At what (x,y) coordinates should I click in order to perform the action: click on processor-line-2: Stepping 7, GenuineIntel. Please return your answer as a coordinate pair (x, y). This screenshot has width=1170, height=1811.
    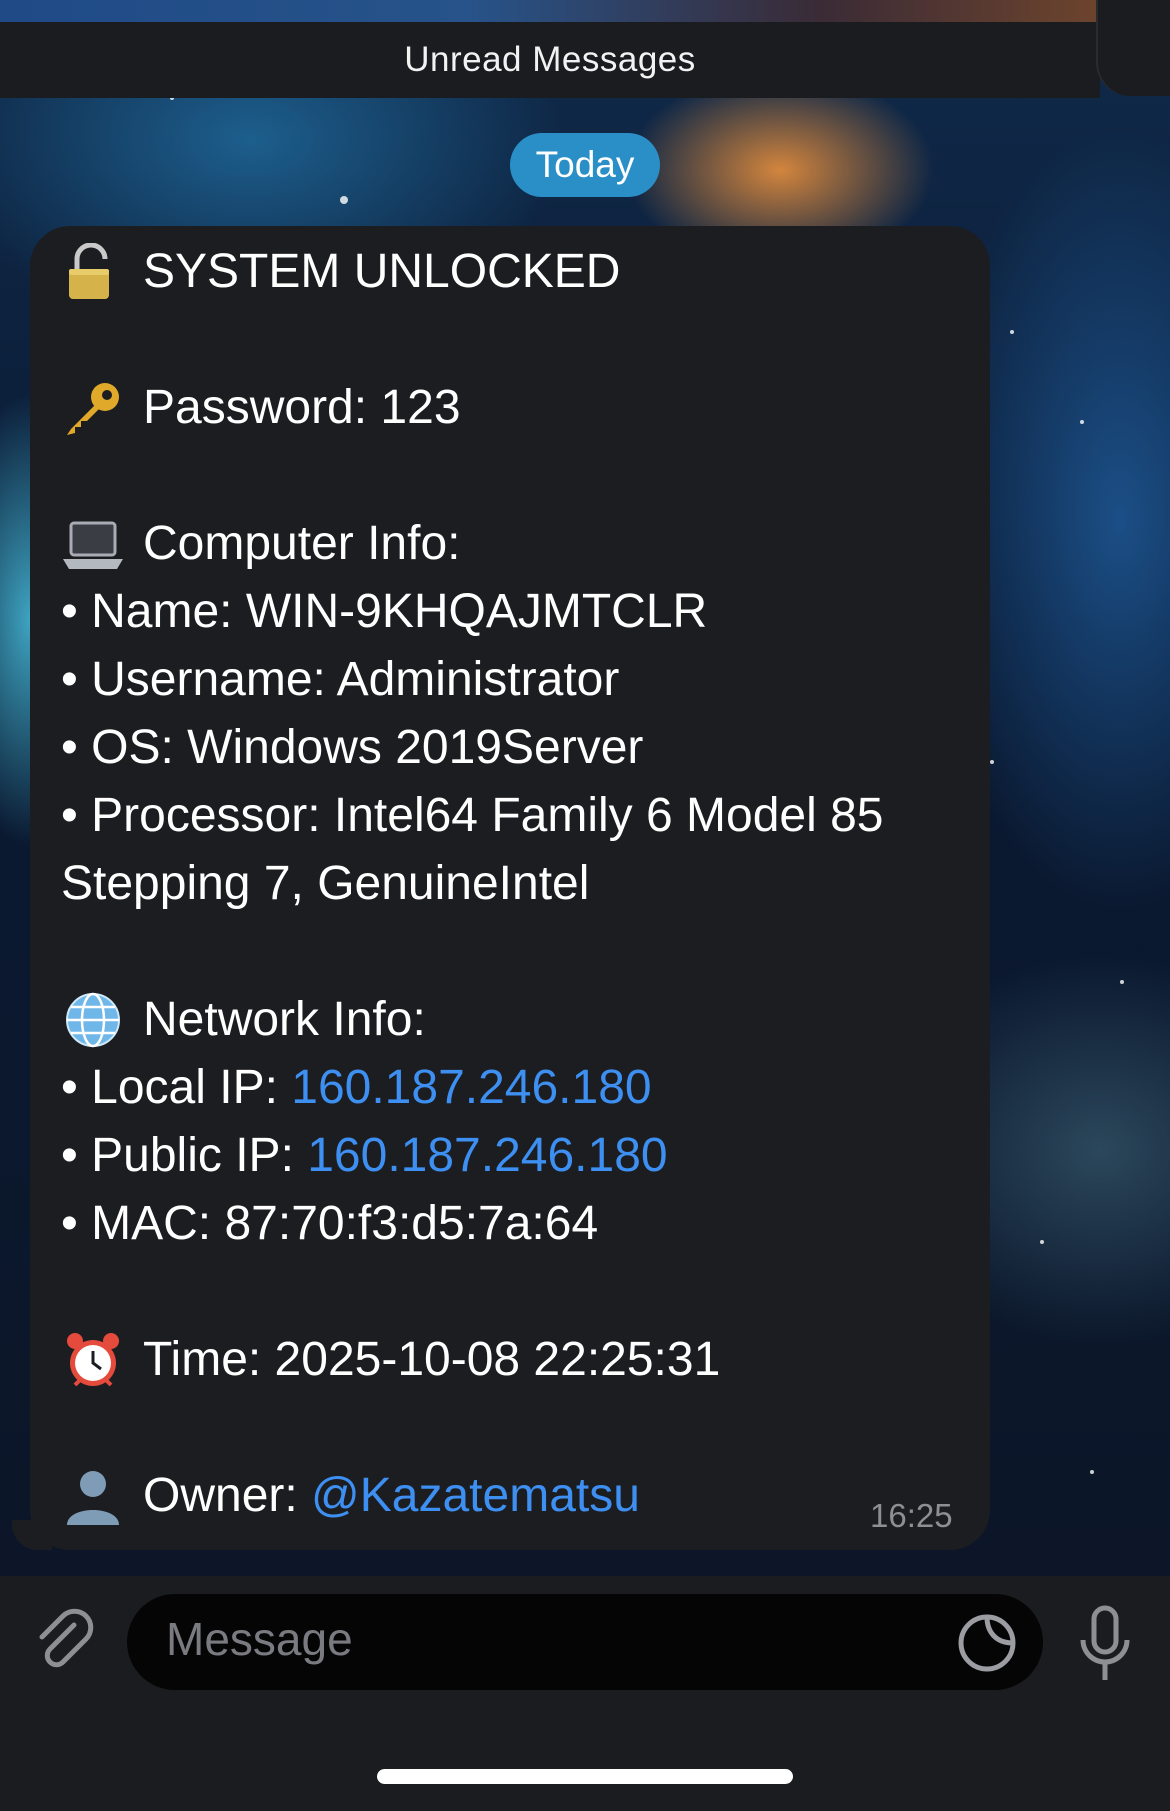
    Looking at the image, I should click on (325, 883).